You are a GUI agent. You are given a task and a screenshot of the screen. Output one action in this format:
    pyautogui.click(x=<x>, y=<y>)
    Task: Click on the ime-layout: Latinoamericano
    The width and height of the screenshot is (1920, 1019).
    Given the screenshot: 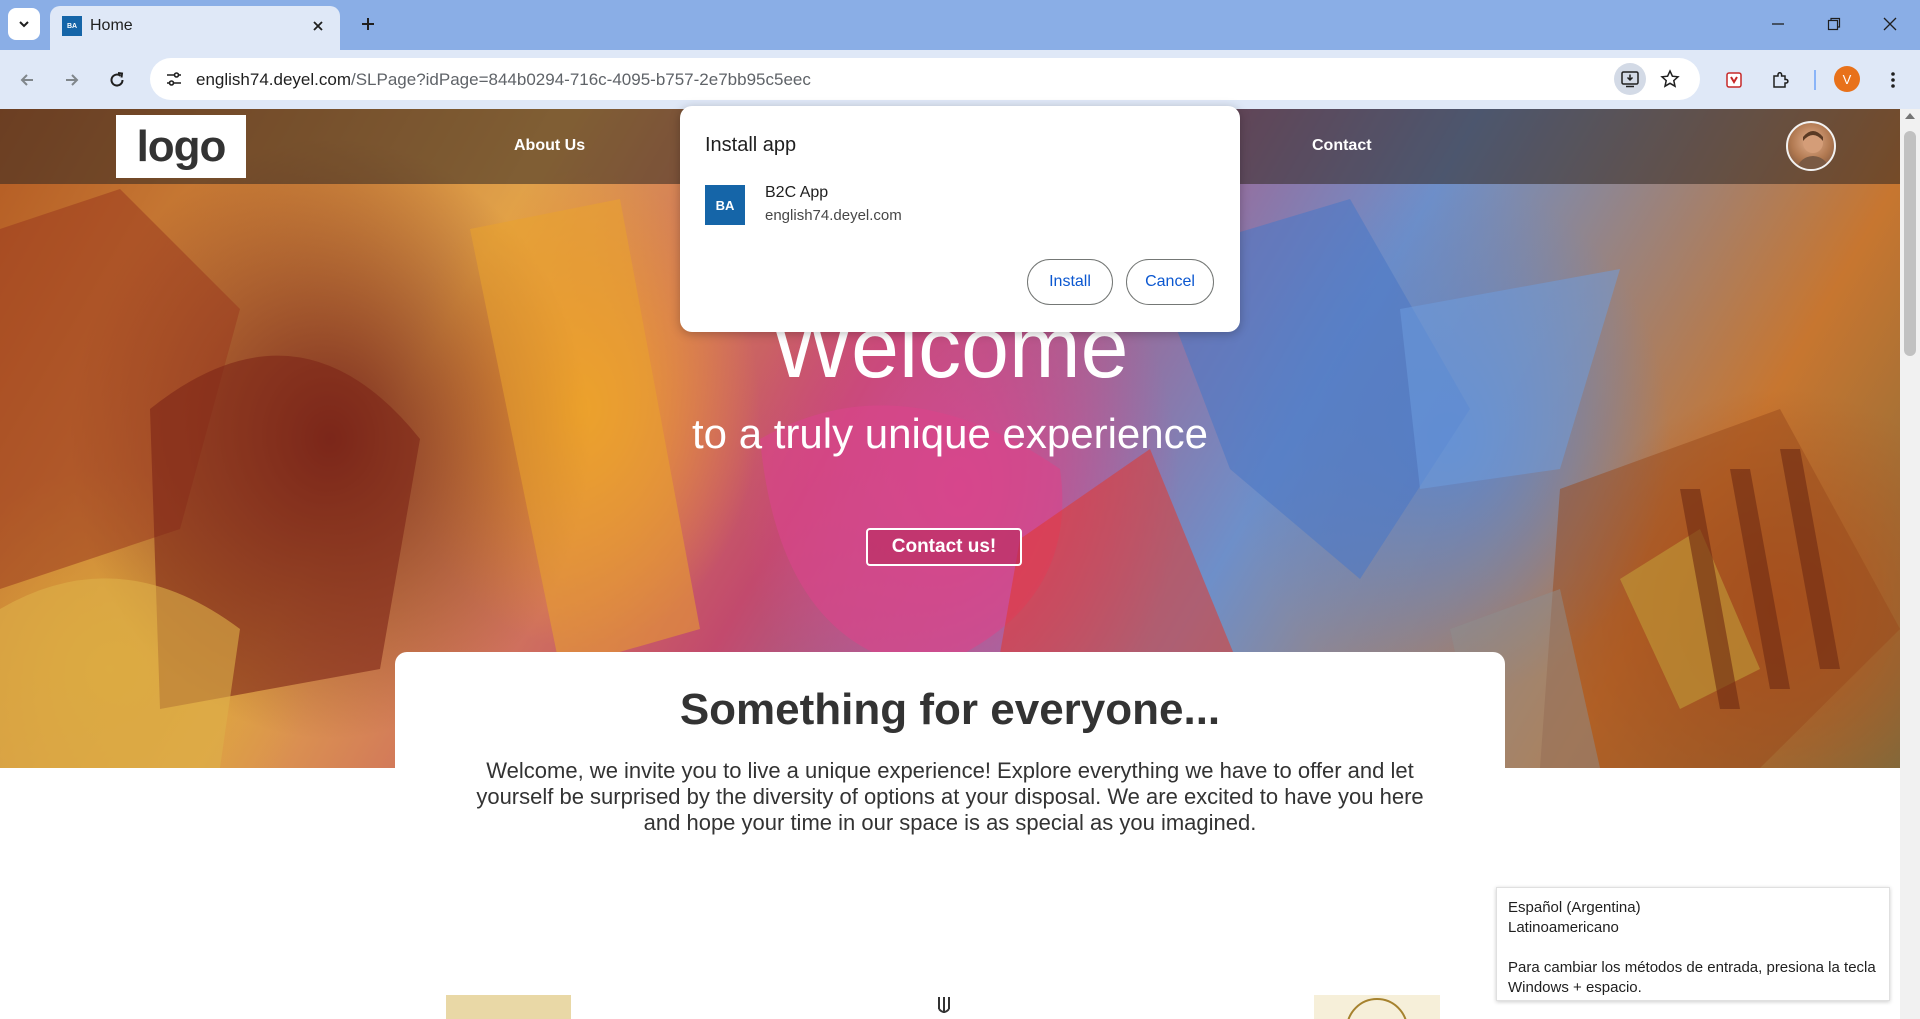 What is the action you would take?
    pyautogui.click(x=1563, y=927)
    